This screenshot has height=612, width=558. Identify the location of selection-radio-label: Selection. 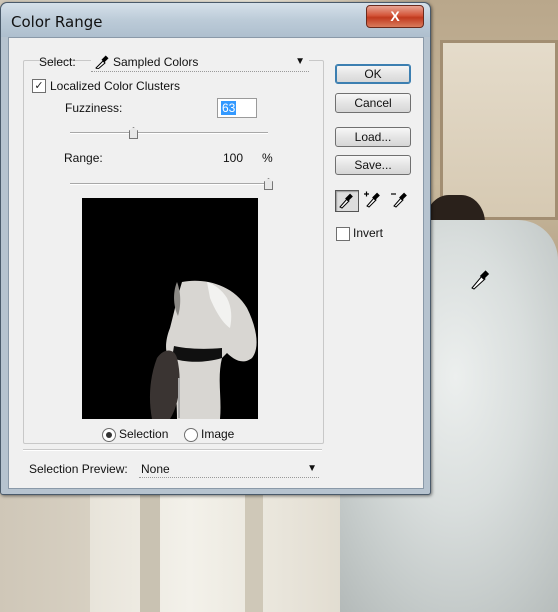
(144, 434).